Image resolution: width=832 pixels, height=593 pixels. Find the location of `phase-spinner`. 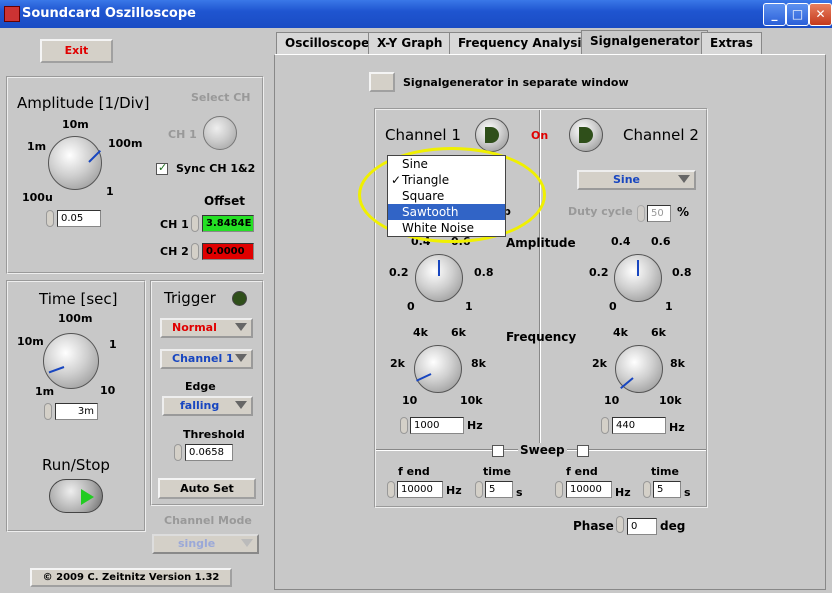

phase-spinner is located at coordinates (620, 524).